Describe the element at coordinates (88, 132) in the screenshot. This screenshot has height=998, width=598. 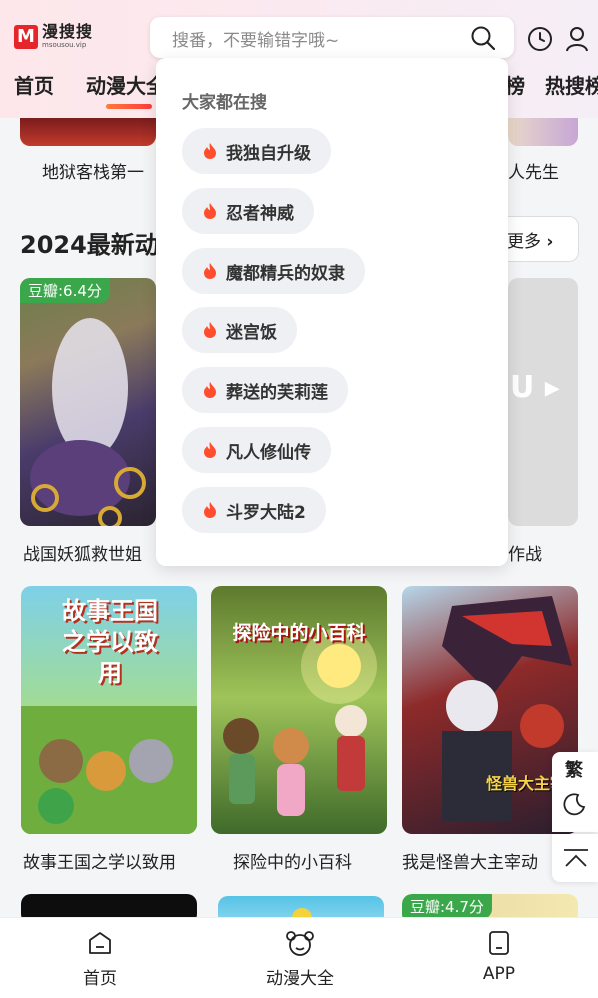
I see `top-card-left-cover` at that location.